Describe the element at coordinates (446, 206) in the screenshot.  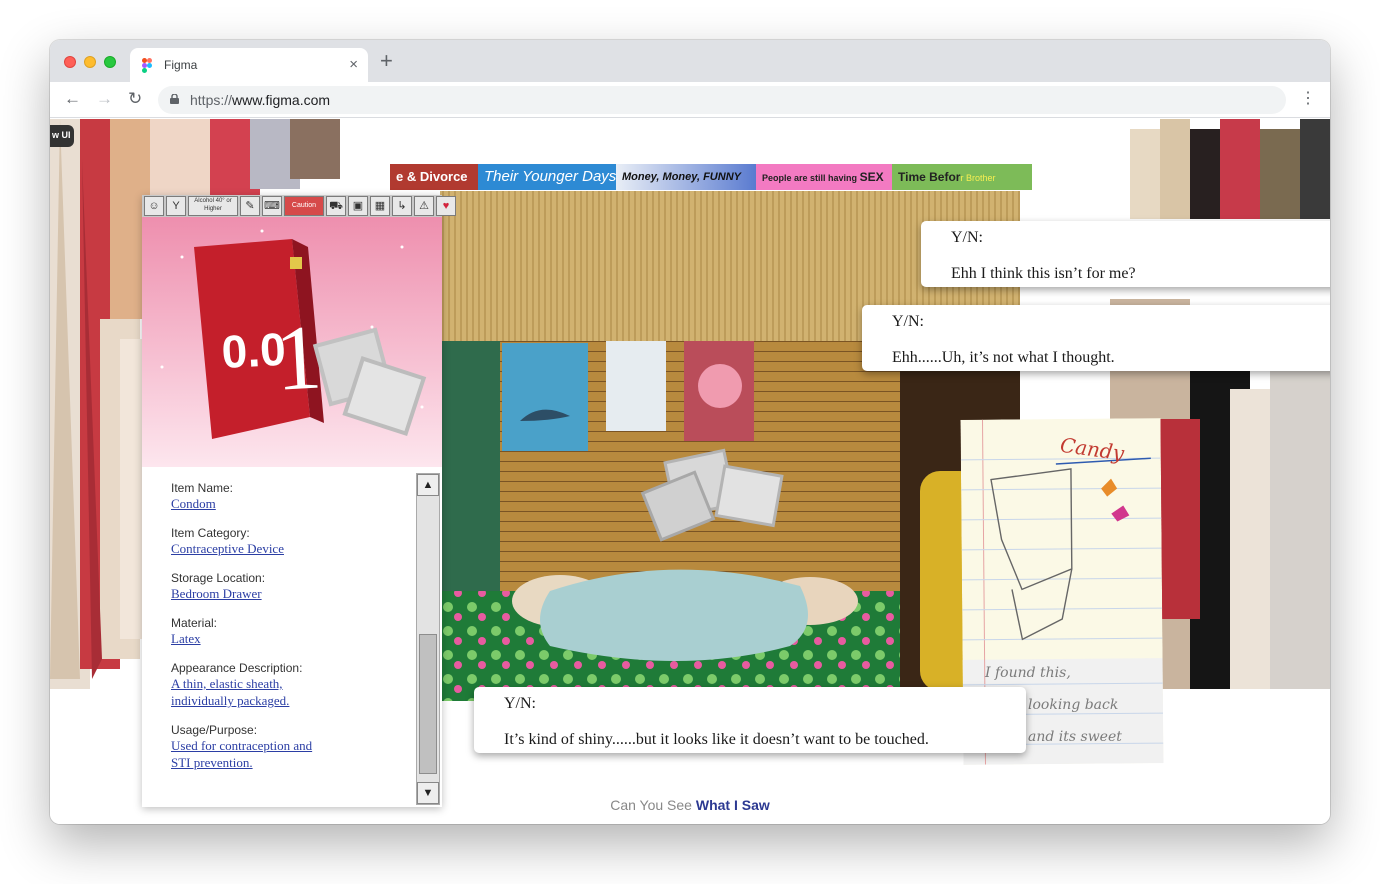
I see `heart-icon: ♥` at that location.